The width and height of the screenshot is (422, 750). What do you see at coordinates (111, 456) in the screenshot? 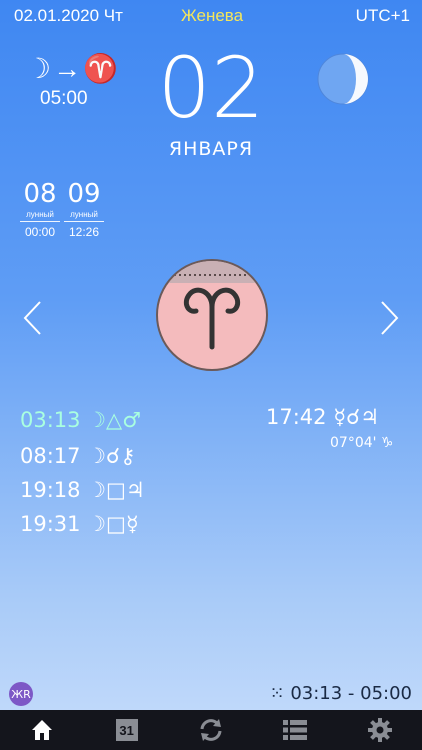
I see `aspect-symbols: ☽☌⚷` at bounding box center [111, 456].